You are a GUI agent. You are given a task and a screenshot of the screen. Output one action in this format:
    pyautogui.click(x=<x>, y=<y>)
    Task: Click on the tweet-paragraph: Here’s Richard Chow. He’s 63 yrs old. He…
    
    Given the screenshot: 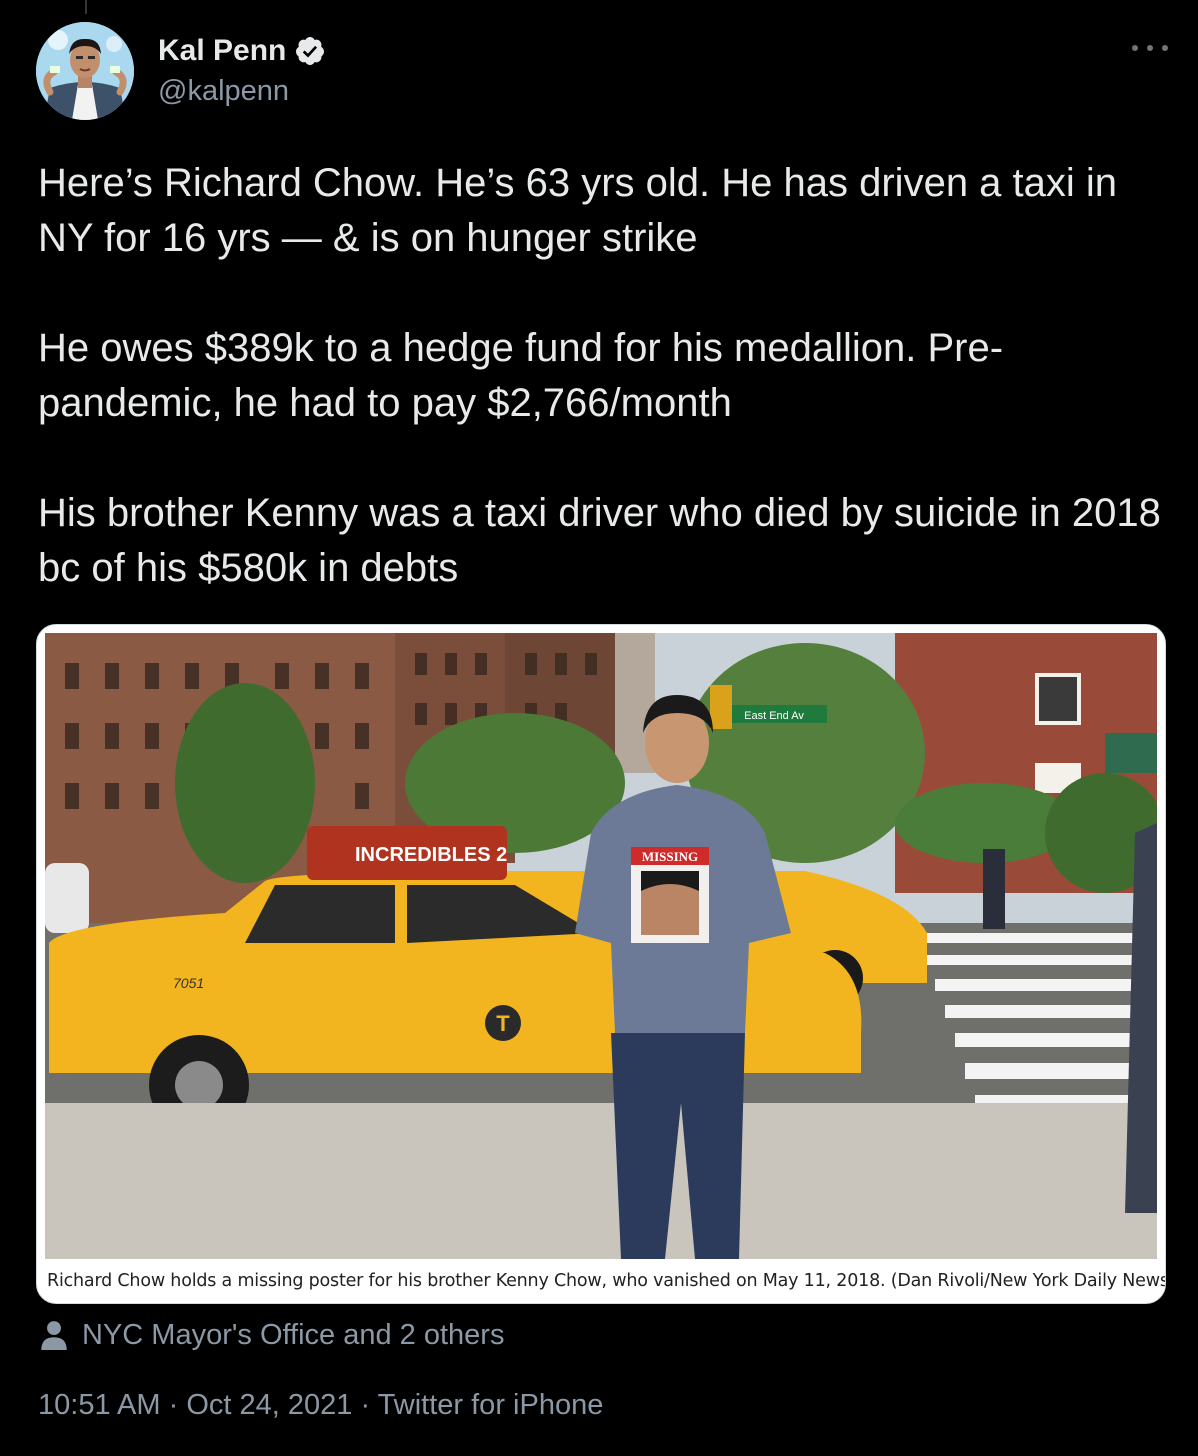 What is the action you would take?
    pyautogui.click(x=578, y=210)
    